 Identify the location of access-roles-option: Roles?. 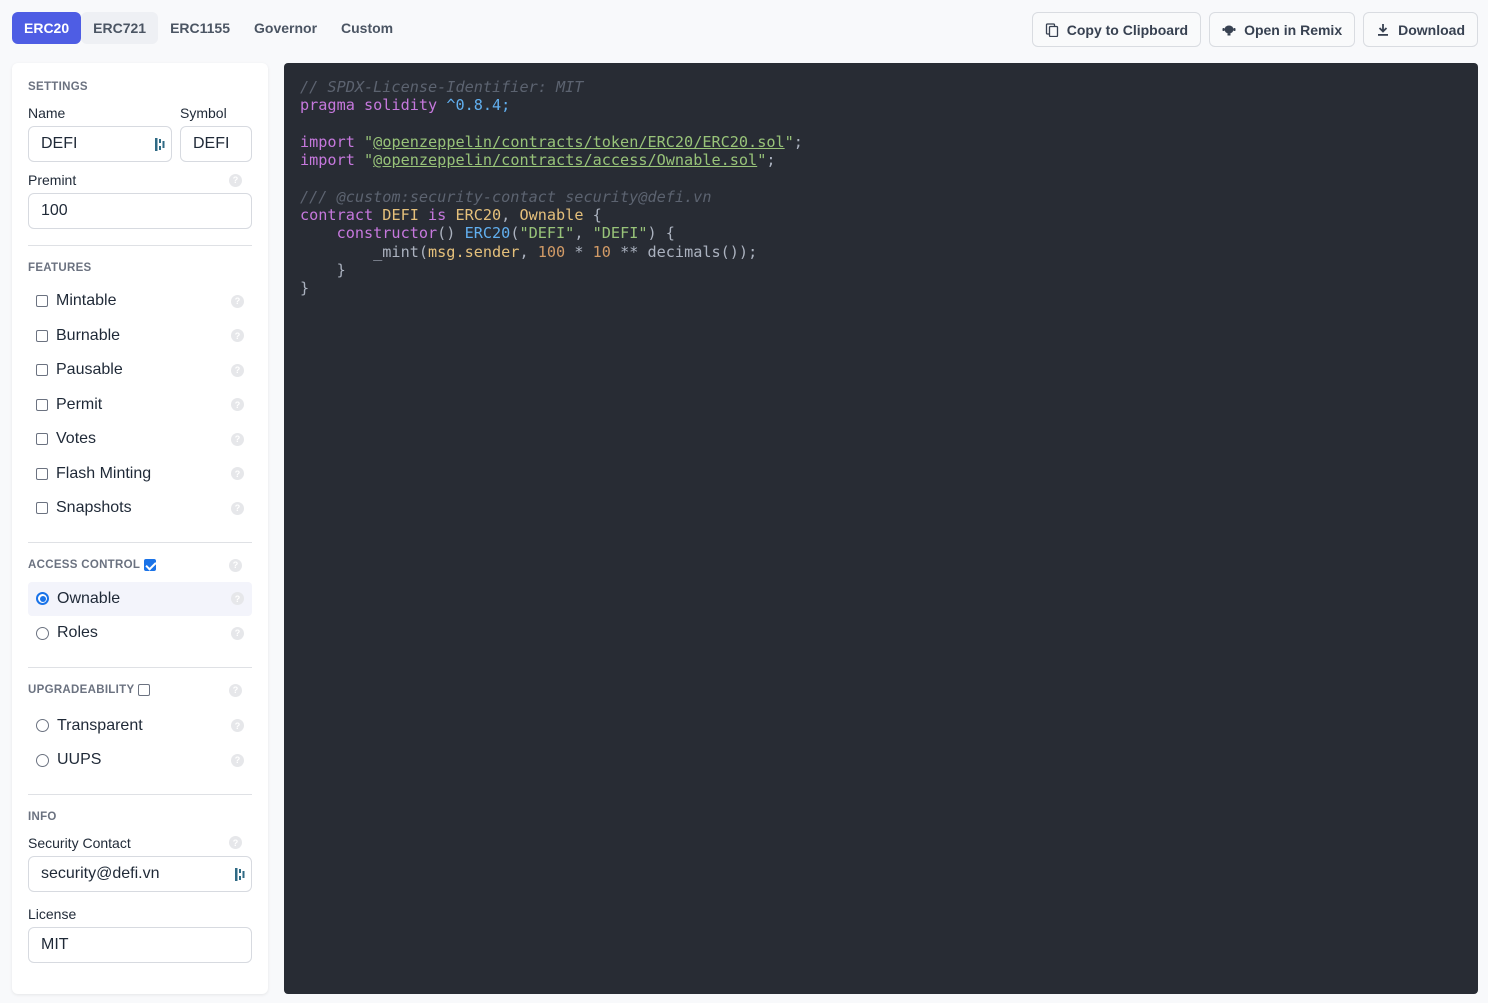
(140, 633).